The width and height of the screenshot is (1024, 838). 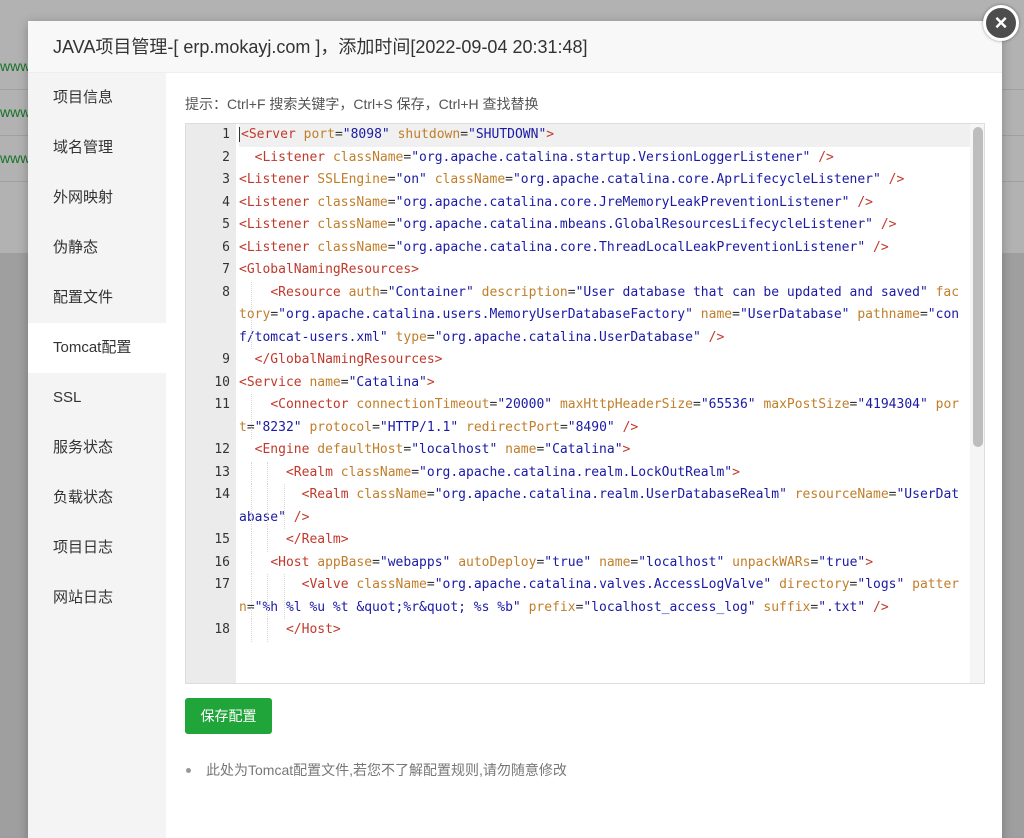 What do you see at coordinates (578, 383) in the screenshot?
I see `code-line: 10 <Service name="Catalina">` at bounding box center [578, 383].